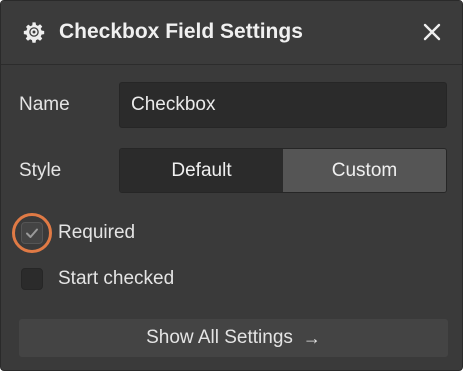  I want to click on start-checked-label: Start checked, so click(116, 279).